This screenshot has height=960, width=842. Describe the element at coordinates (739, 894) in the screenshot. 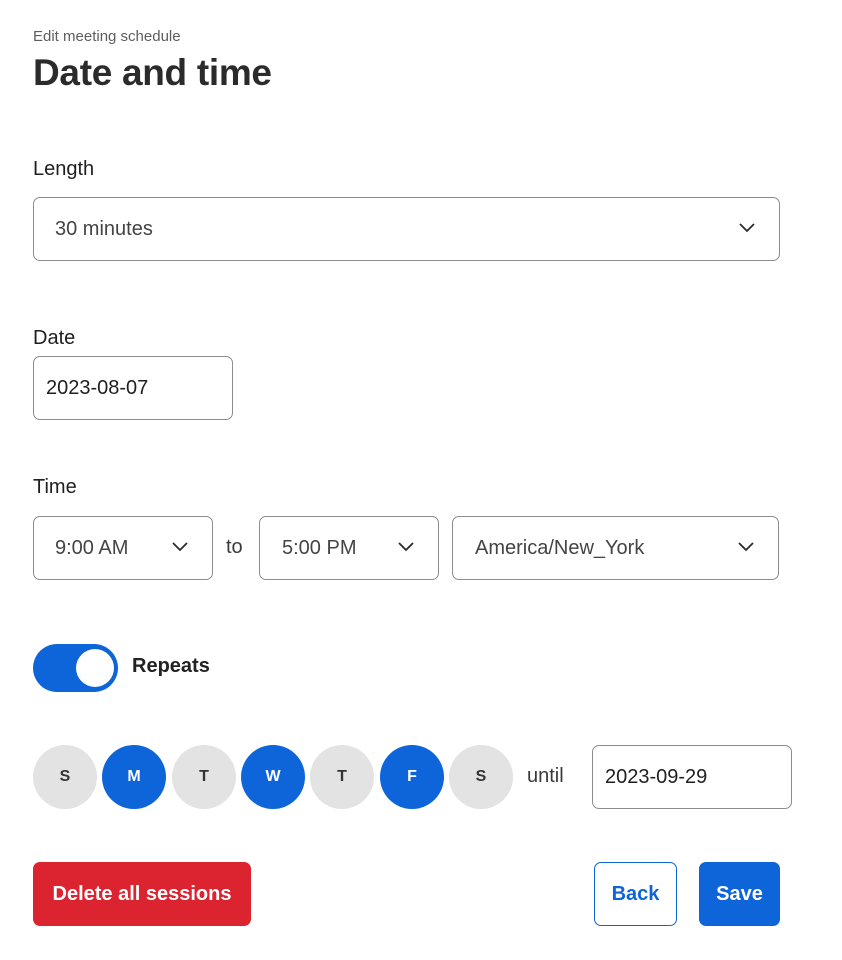

I see `save-button: Save` at that location.